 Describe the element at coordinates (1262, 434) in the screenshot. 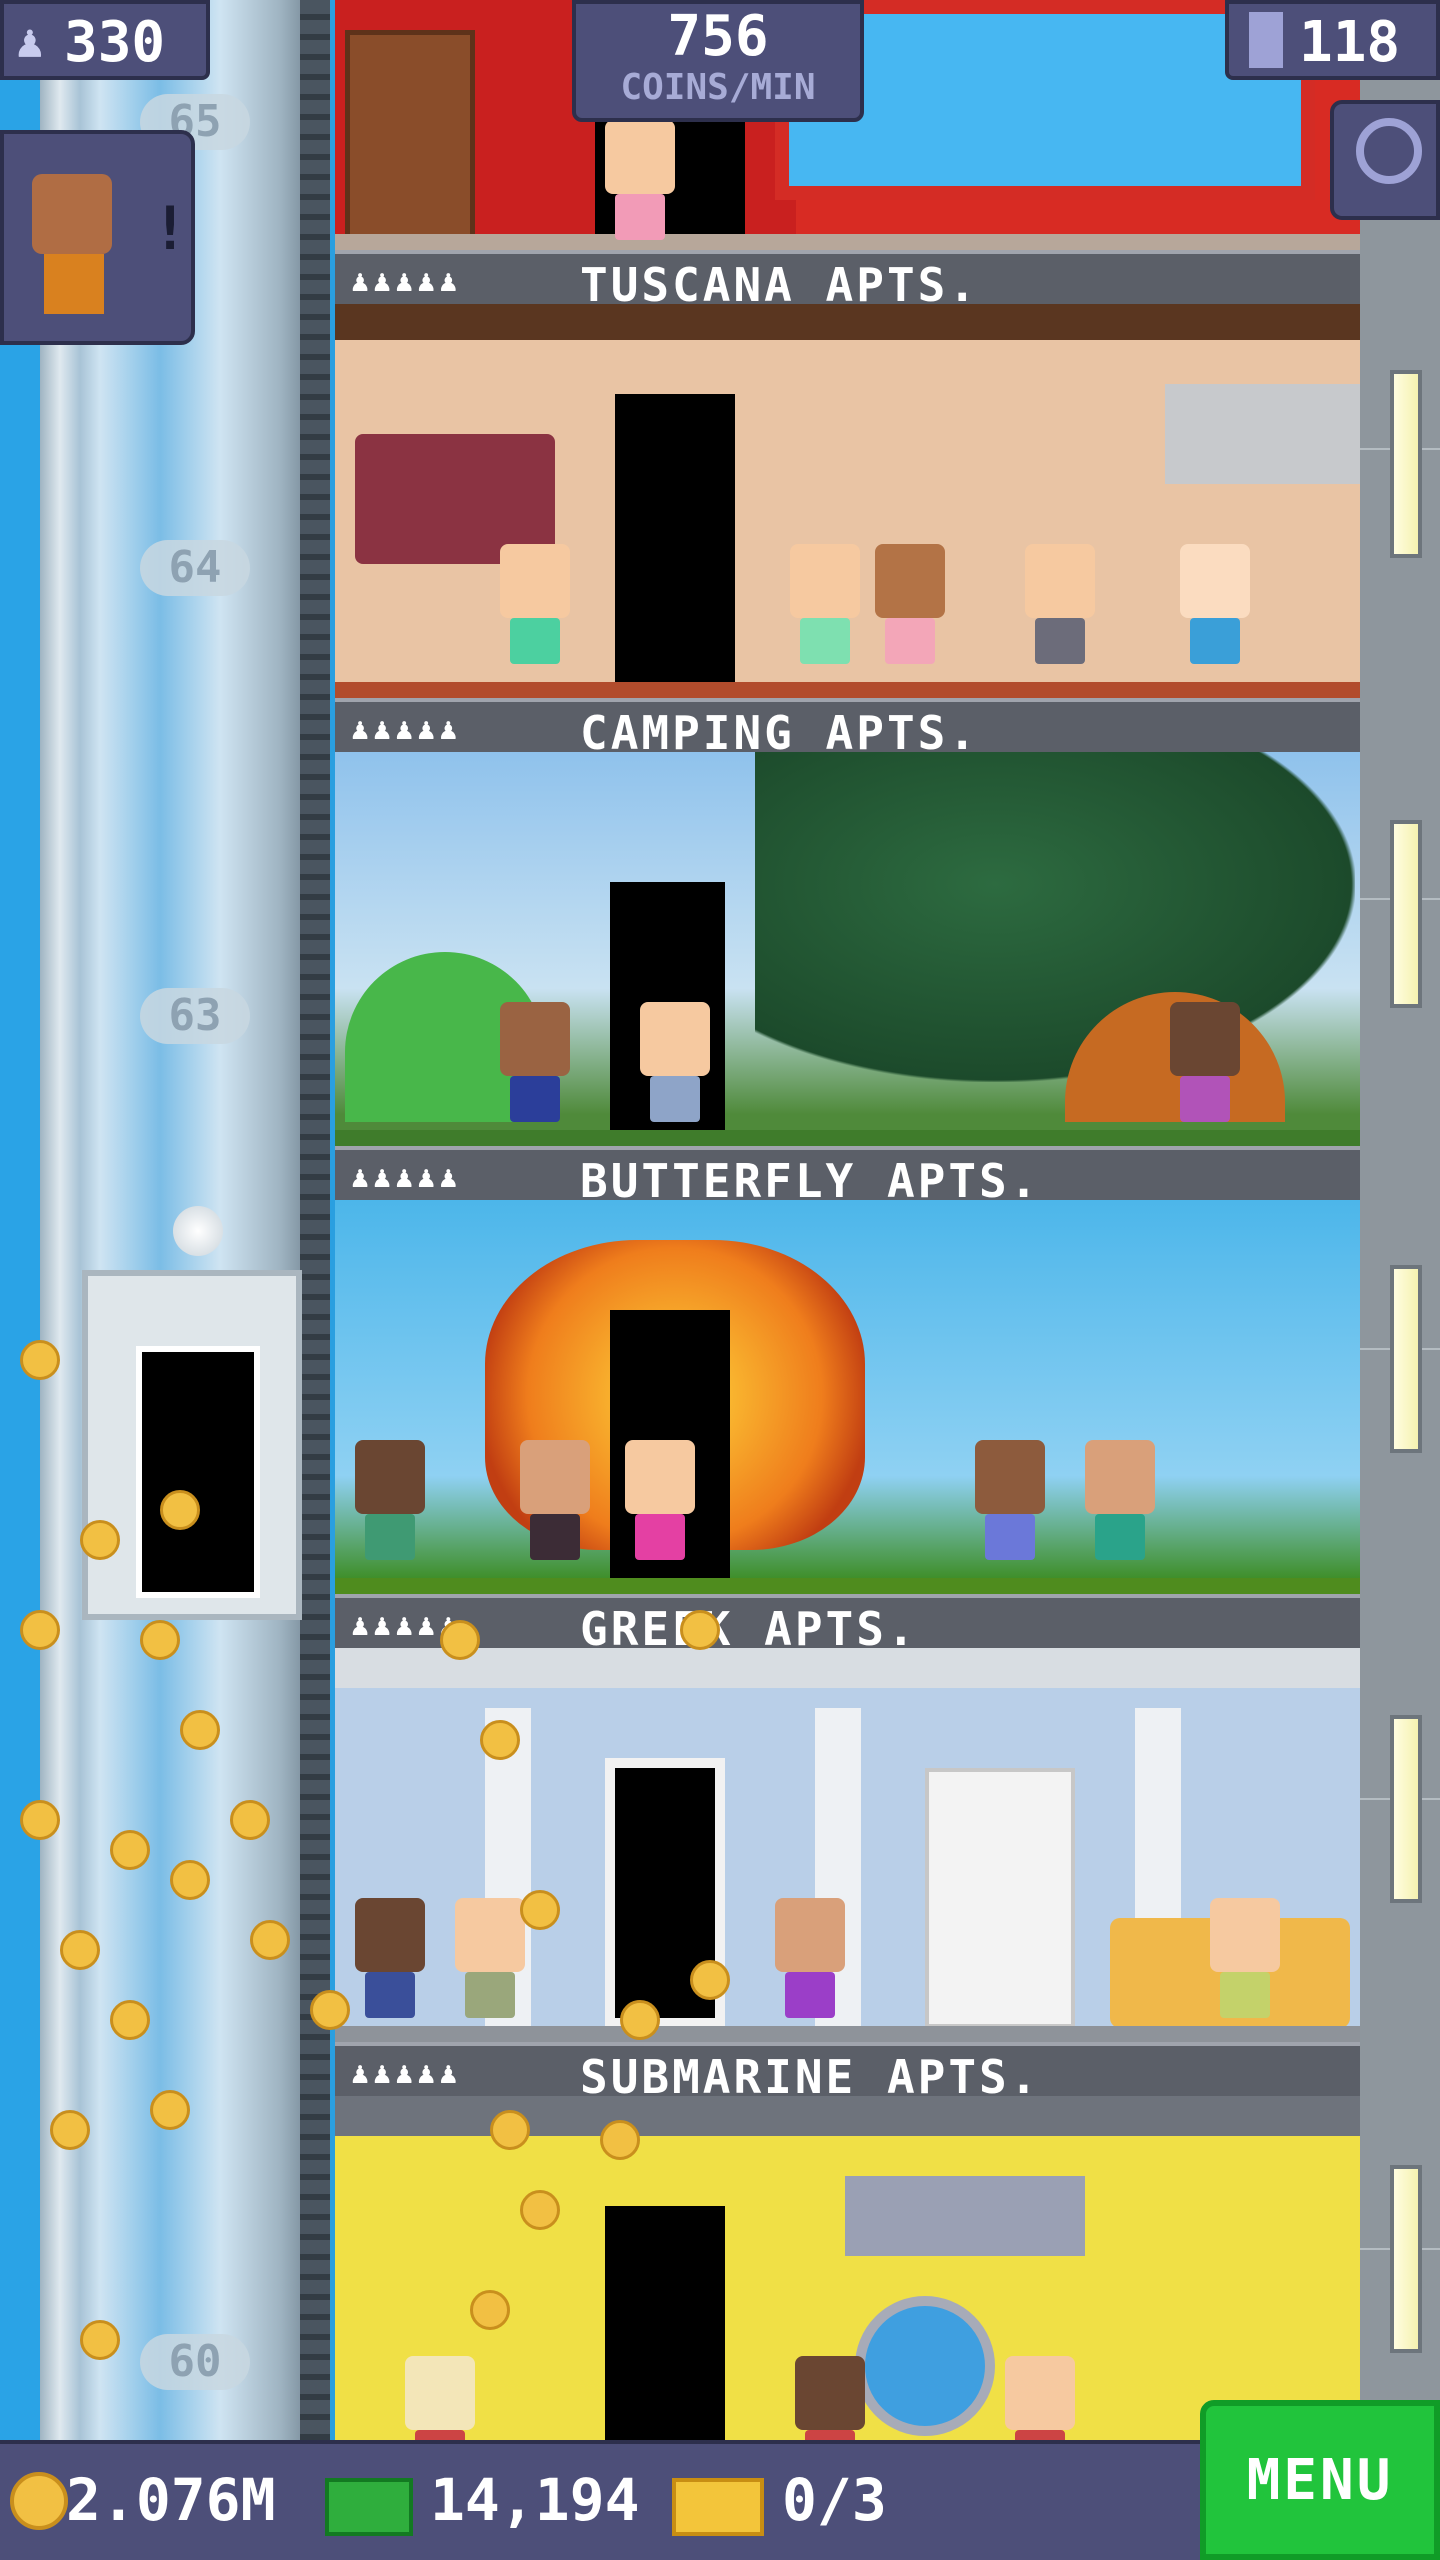

I see `kitchen-cabinet` at that location.